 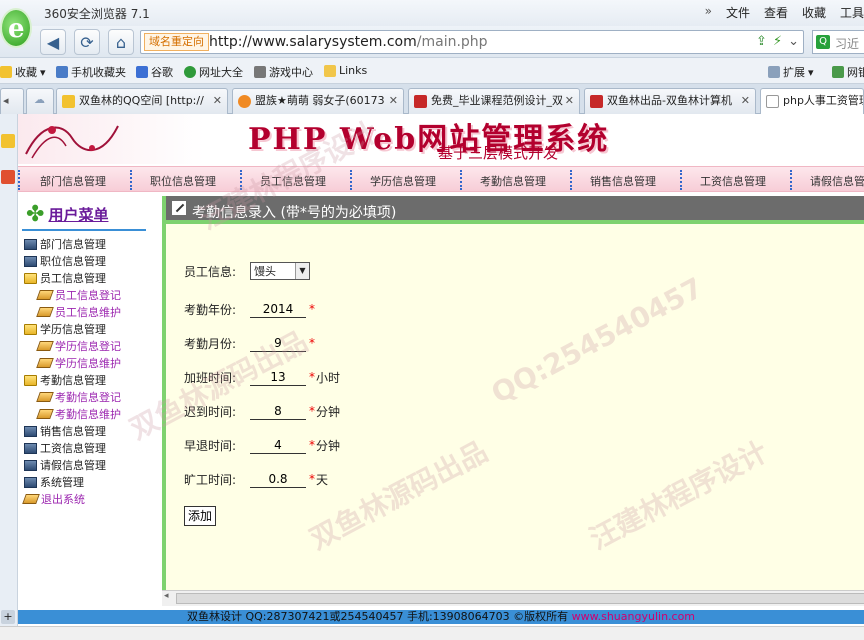 I want to click on tool-icon, so click(x=8, y=177).